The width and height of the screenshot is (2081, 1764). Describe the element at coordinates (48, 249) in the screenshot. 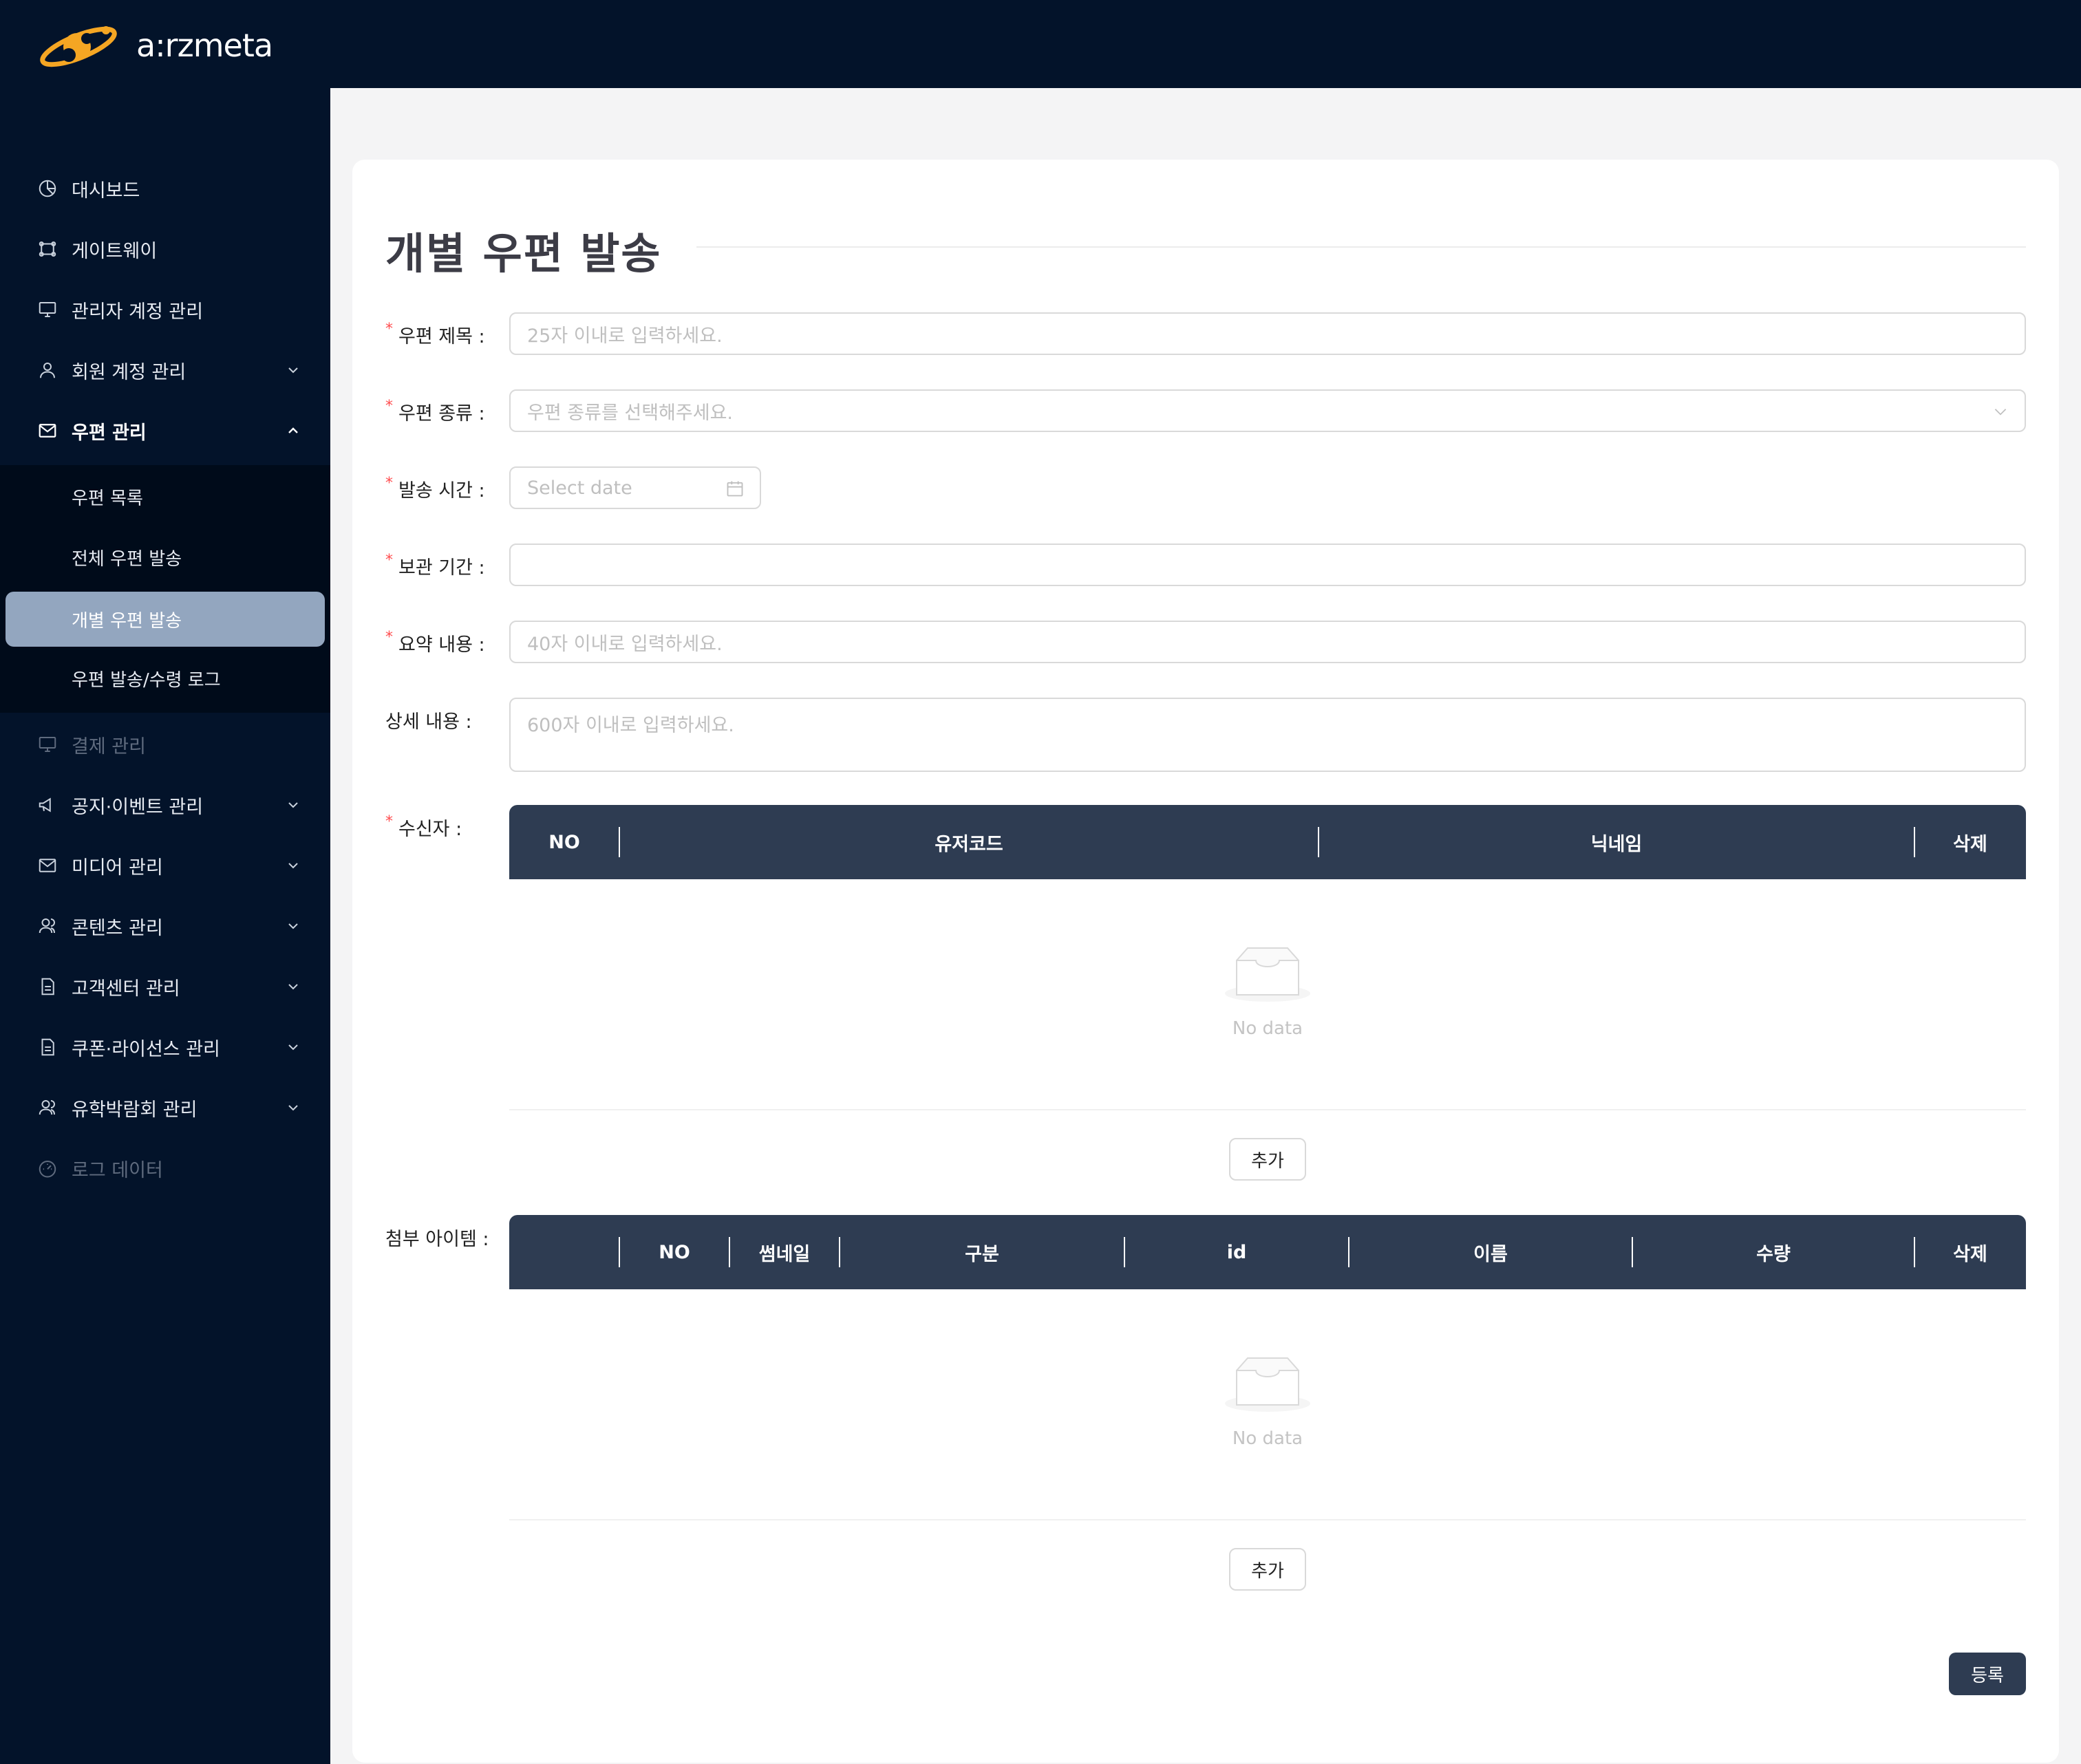

I see `gateway-icon` at that location.